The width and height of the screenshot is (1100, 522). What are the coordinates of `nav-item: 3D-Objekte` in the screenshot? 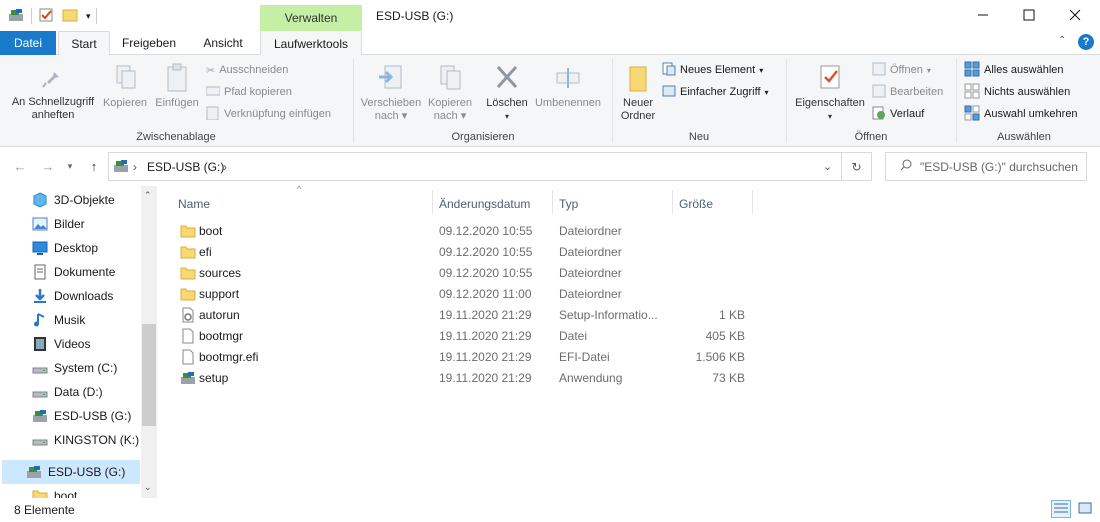 It's located at (70, 200).